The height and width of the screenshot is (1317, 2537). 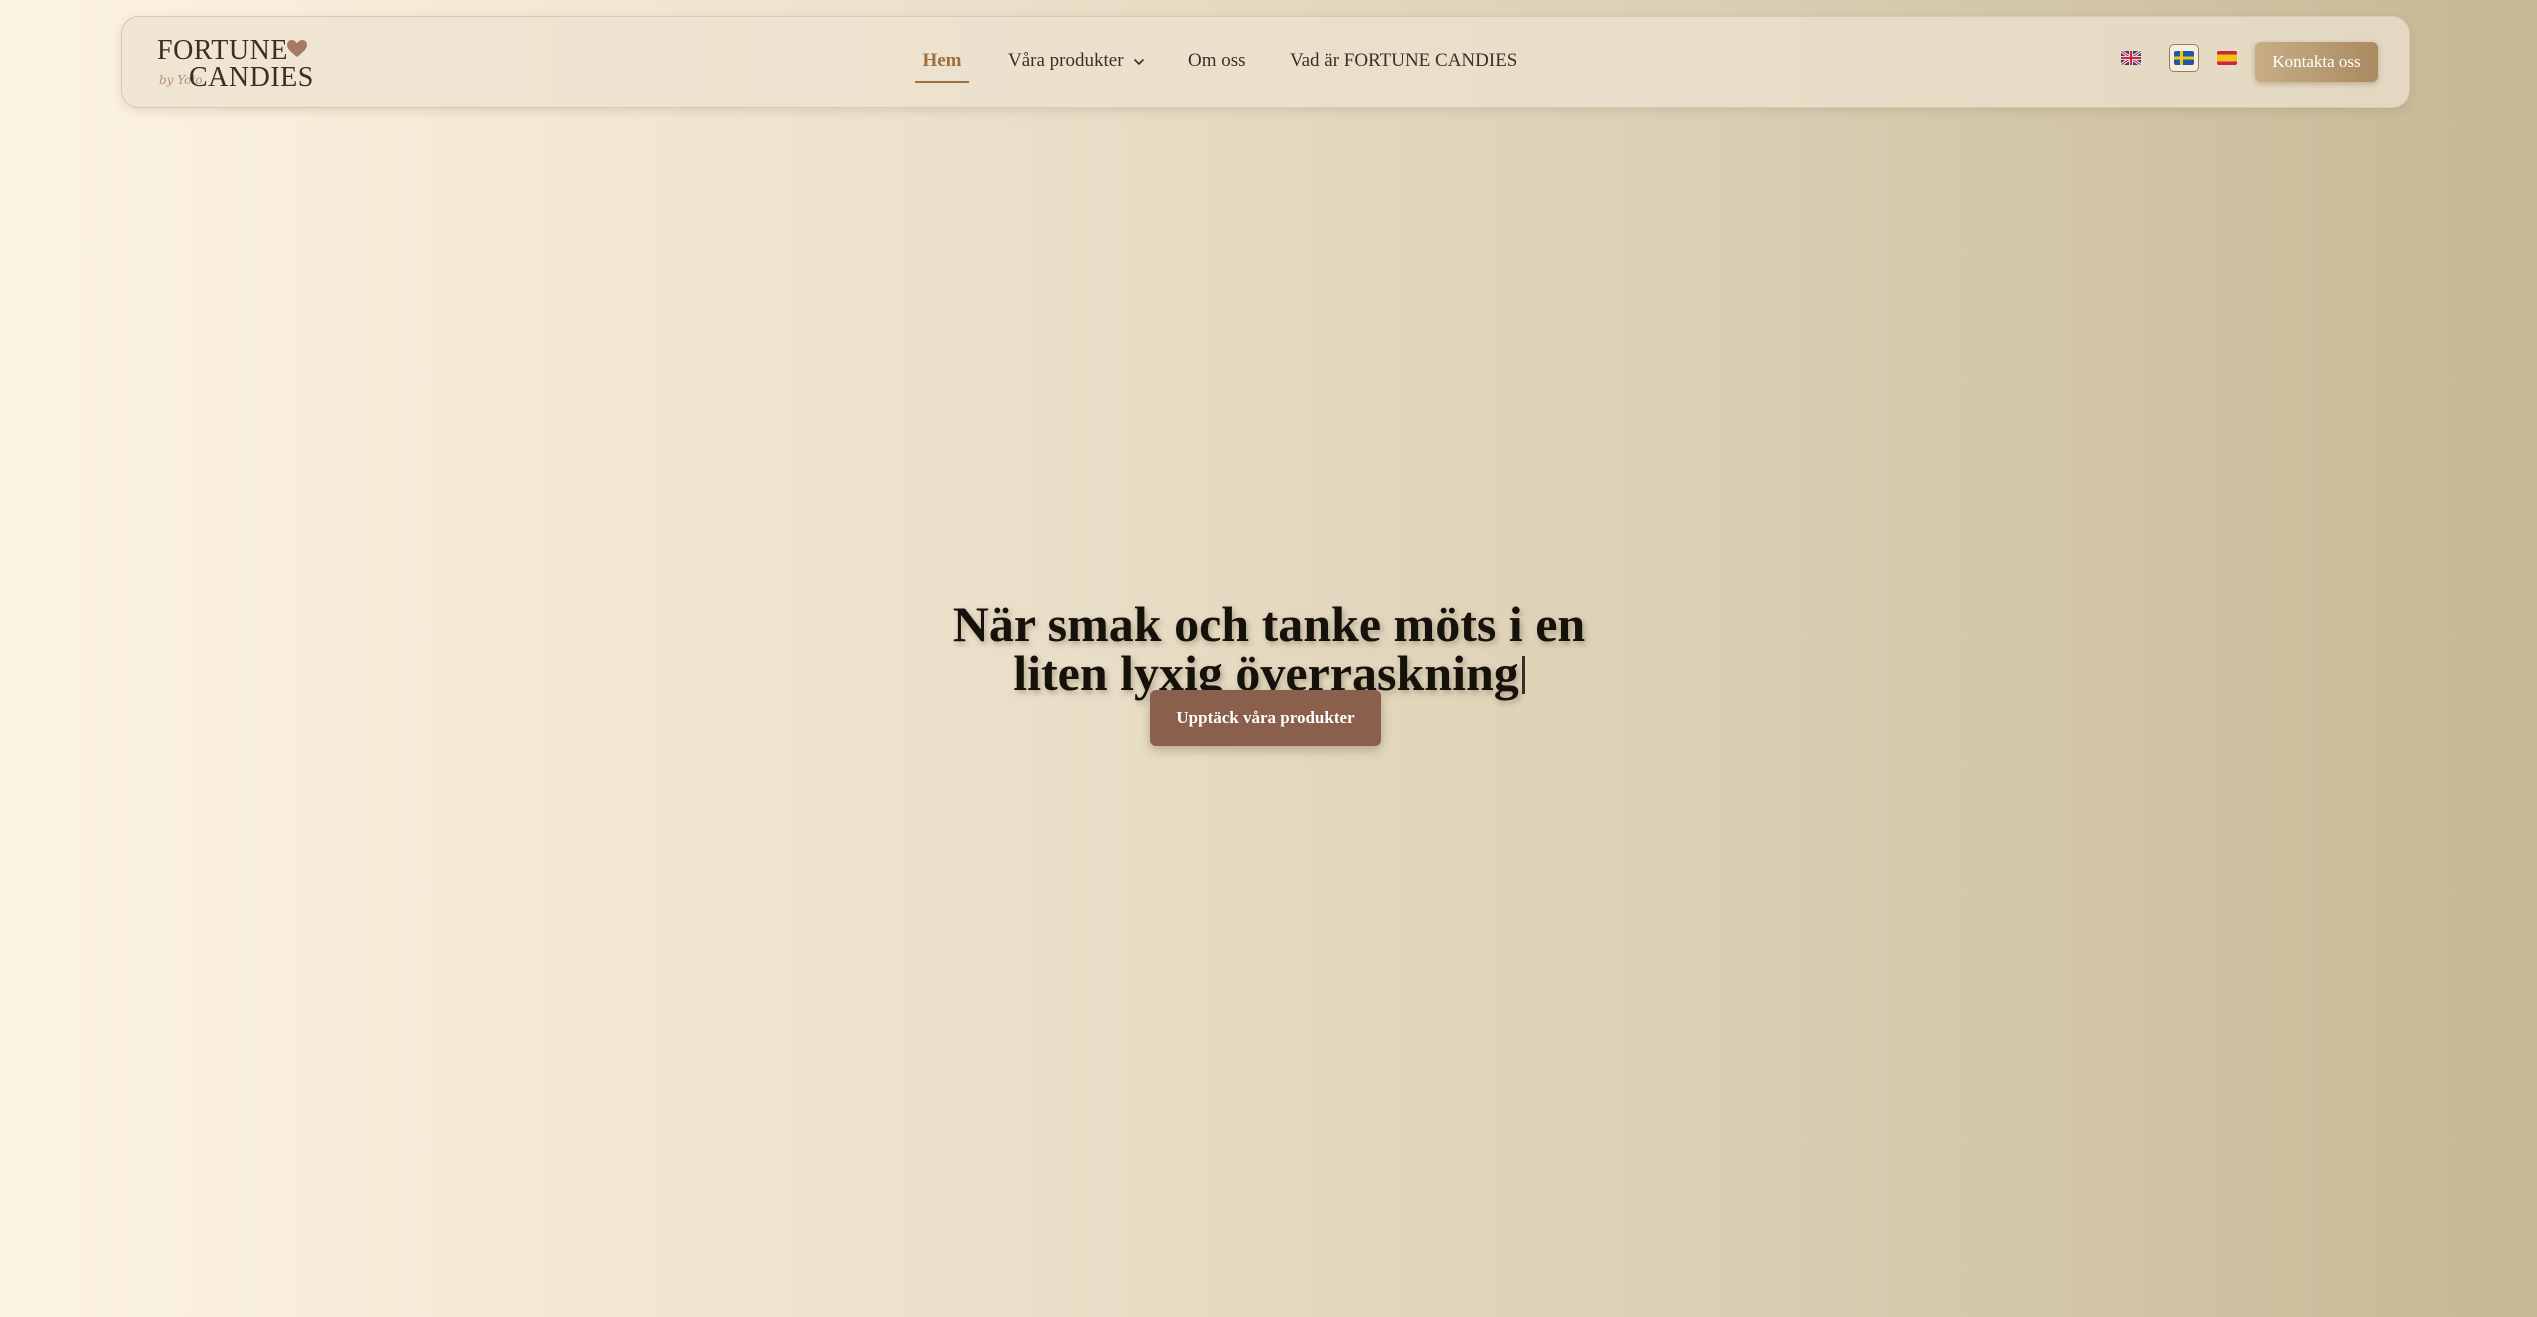 I want to click on contact-button: Kontakta oss, so click(x=2316, y=62).